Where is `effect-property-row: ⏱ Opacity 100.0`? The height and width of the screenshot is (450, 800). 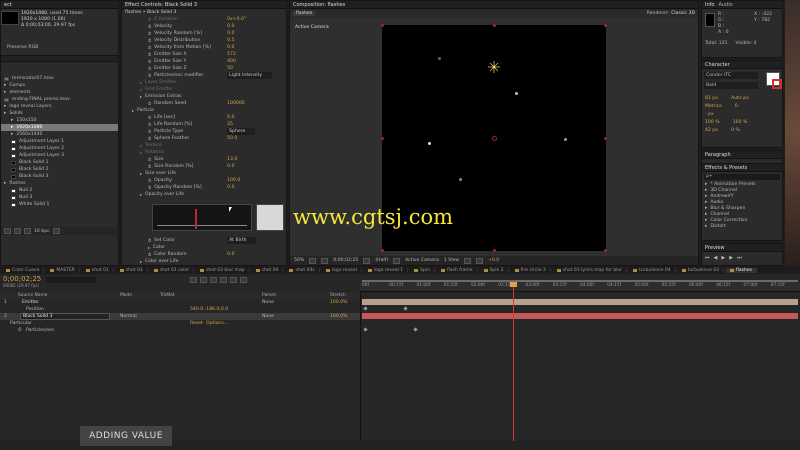 effect-property-row: ⏱ Opacity 100.0 is located at coordinates (204, 180).